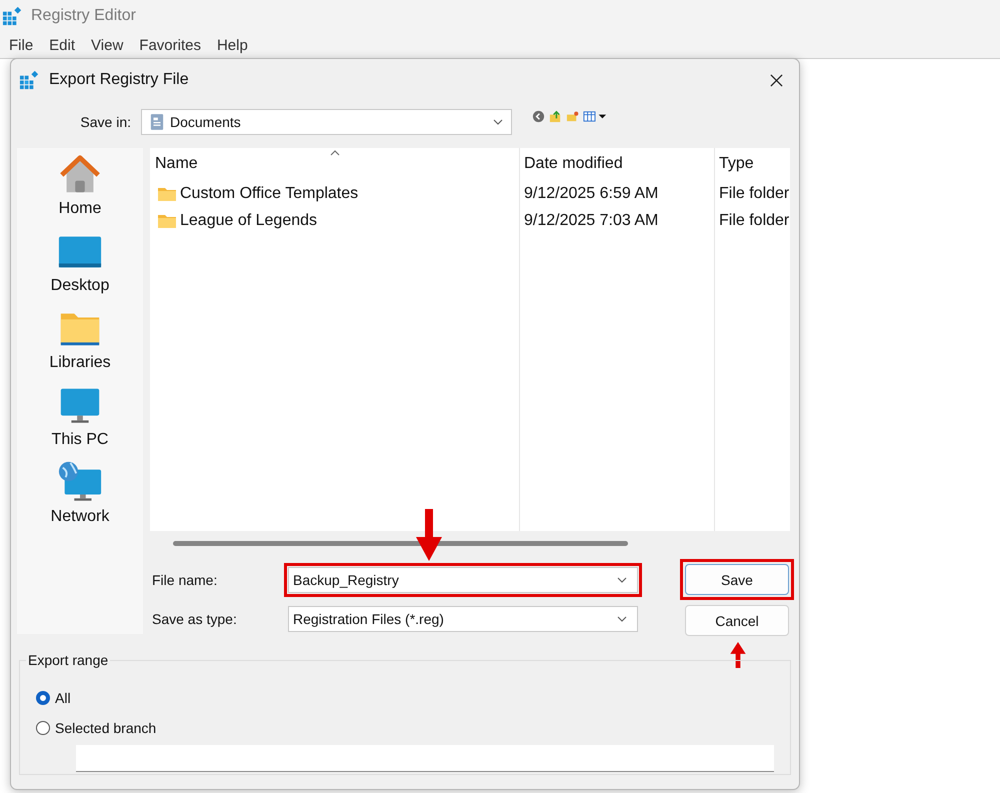  I want to click on column-header: Date modified, so click(616, 164).